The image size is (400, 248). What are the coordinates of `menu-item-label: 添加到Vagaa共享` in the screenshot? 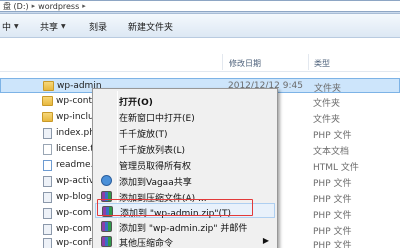 It's located at (155, 183).